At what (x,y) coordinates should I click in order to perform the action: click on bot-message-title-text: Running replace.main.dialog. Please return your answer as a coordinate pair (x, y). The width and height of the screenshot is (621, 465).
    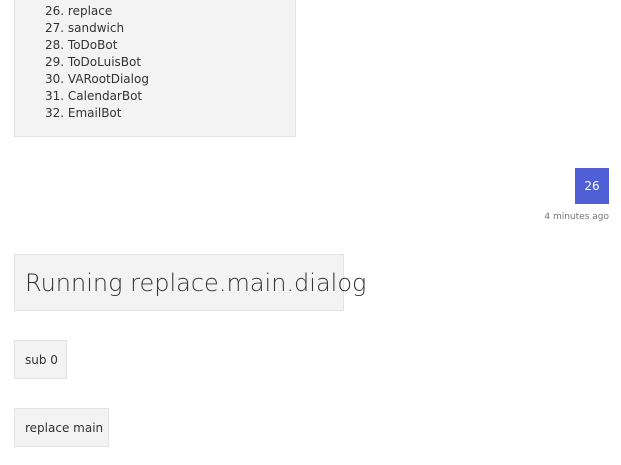
    Looking at the image, I should click on (196, 282).